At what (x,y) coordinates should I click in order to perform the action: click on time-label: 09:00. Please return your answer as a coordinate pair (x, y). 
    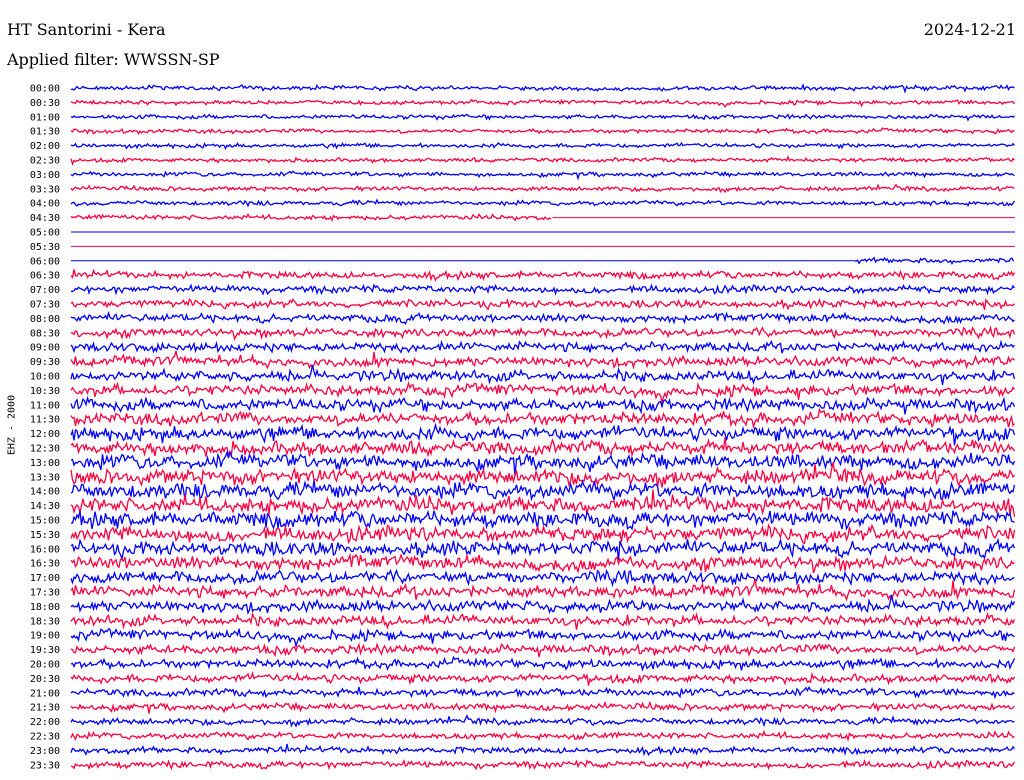
    Looking at the image, I should click on (45, 348).